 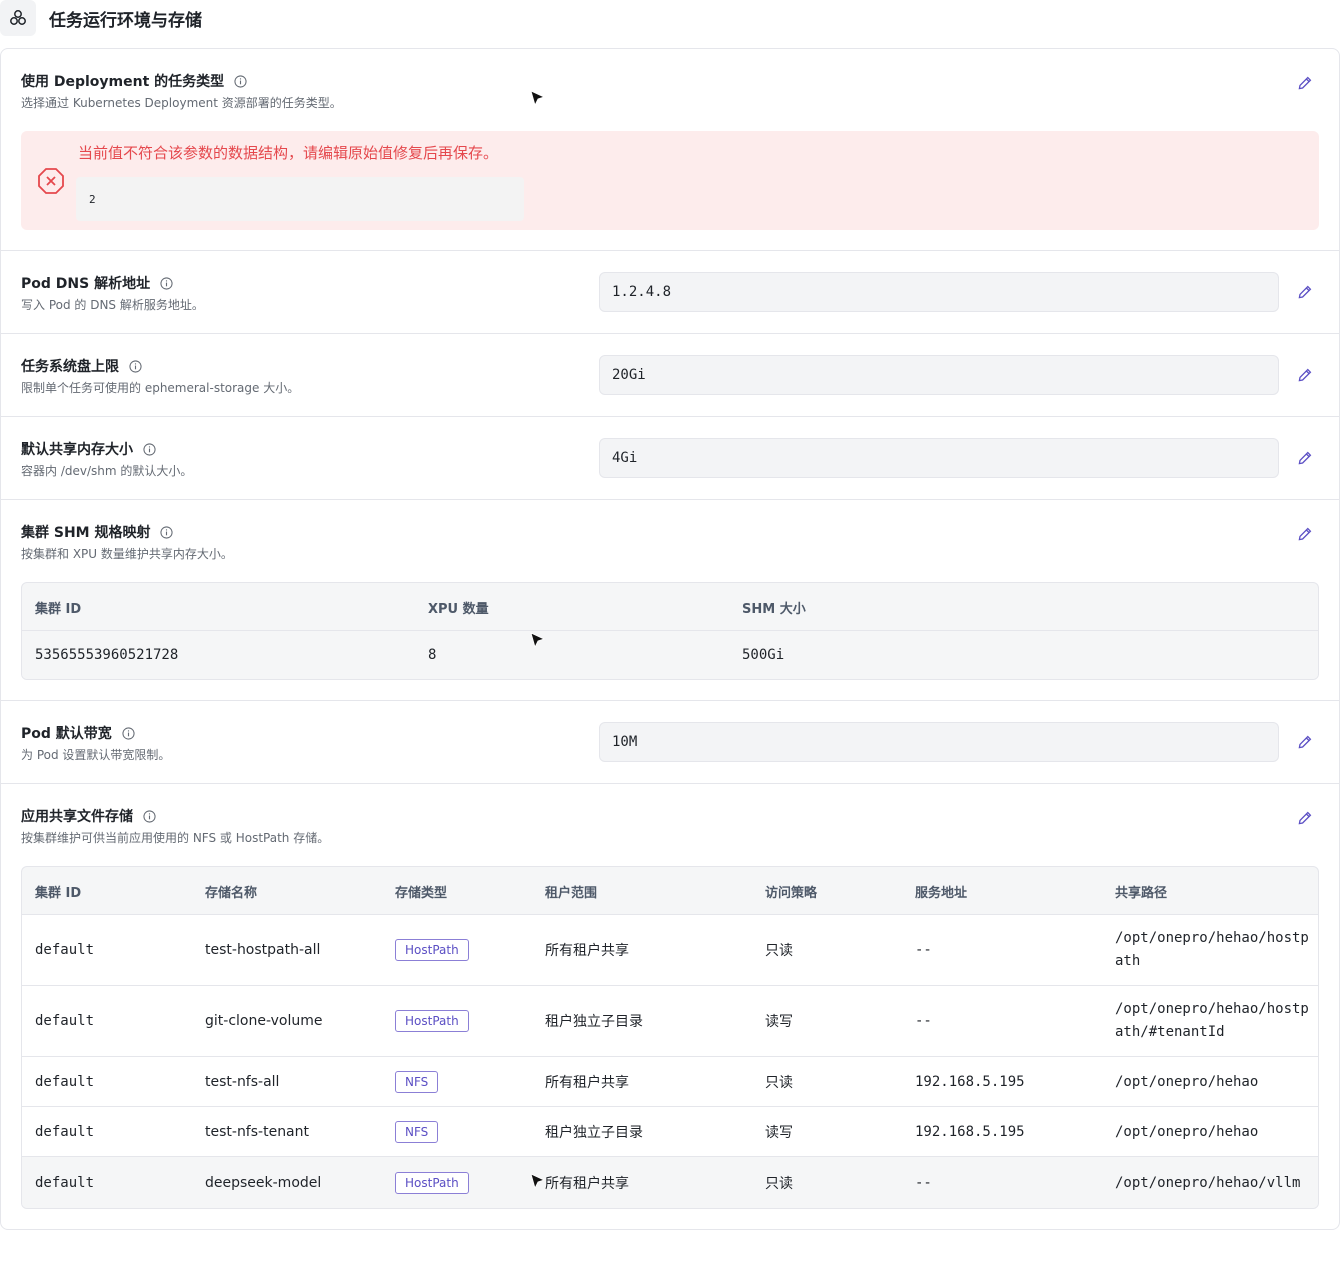 I want to click on share-path-cell: /opt/onepro/hehao/vllm, so click(x=1208, y=1182).